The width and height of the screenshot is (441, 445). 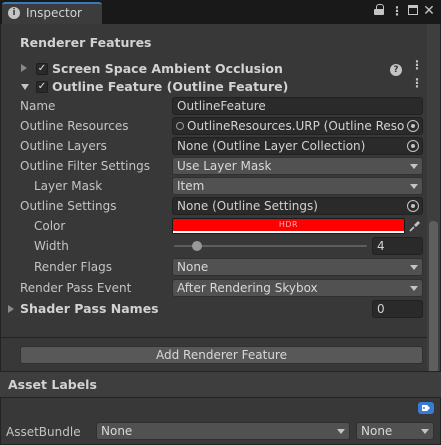 I want to click on outline-settings-label: Outline Settings, so click(x=68, y=206).